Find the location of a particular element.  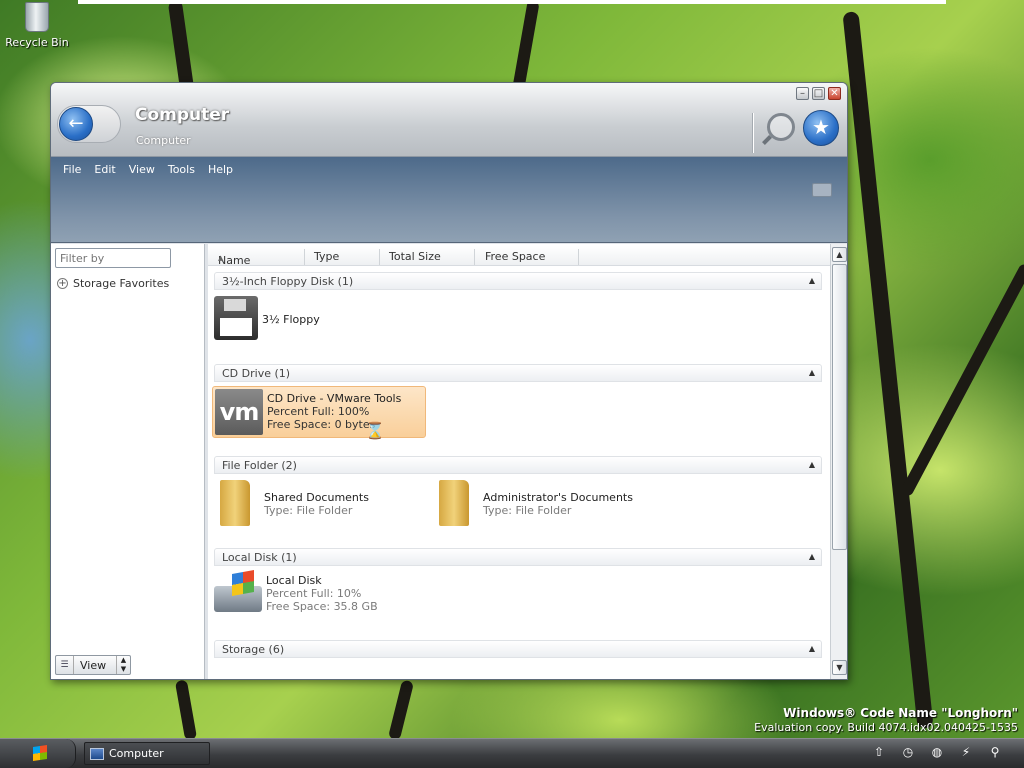

windows-flag-icon is located at coordinates (40, 753).